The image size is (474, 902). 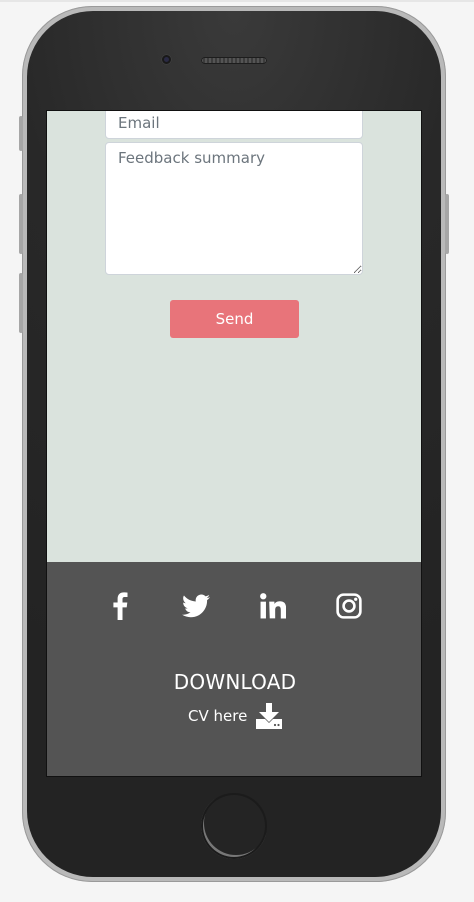 I want to click on download-cv-label: CV here, so click(x=218, y=716).